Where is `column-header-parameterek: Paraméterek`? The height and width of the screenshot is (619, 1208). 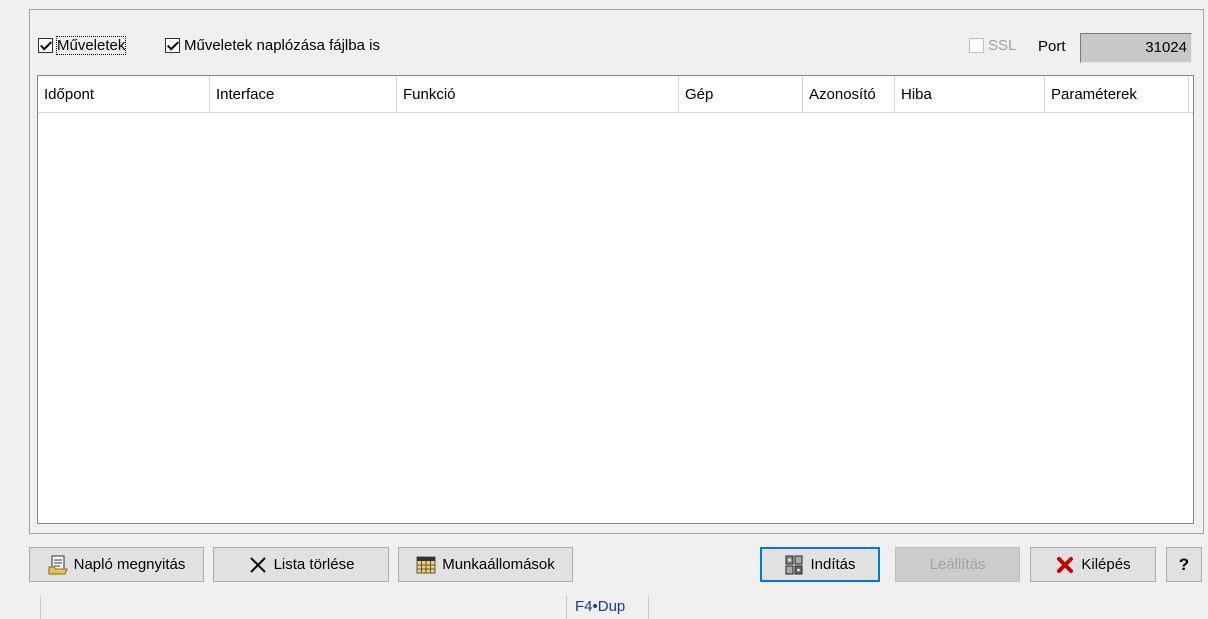
column-header-parameterek: Paraméterek is located at coordinates (1117, 94).